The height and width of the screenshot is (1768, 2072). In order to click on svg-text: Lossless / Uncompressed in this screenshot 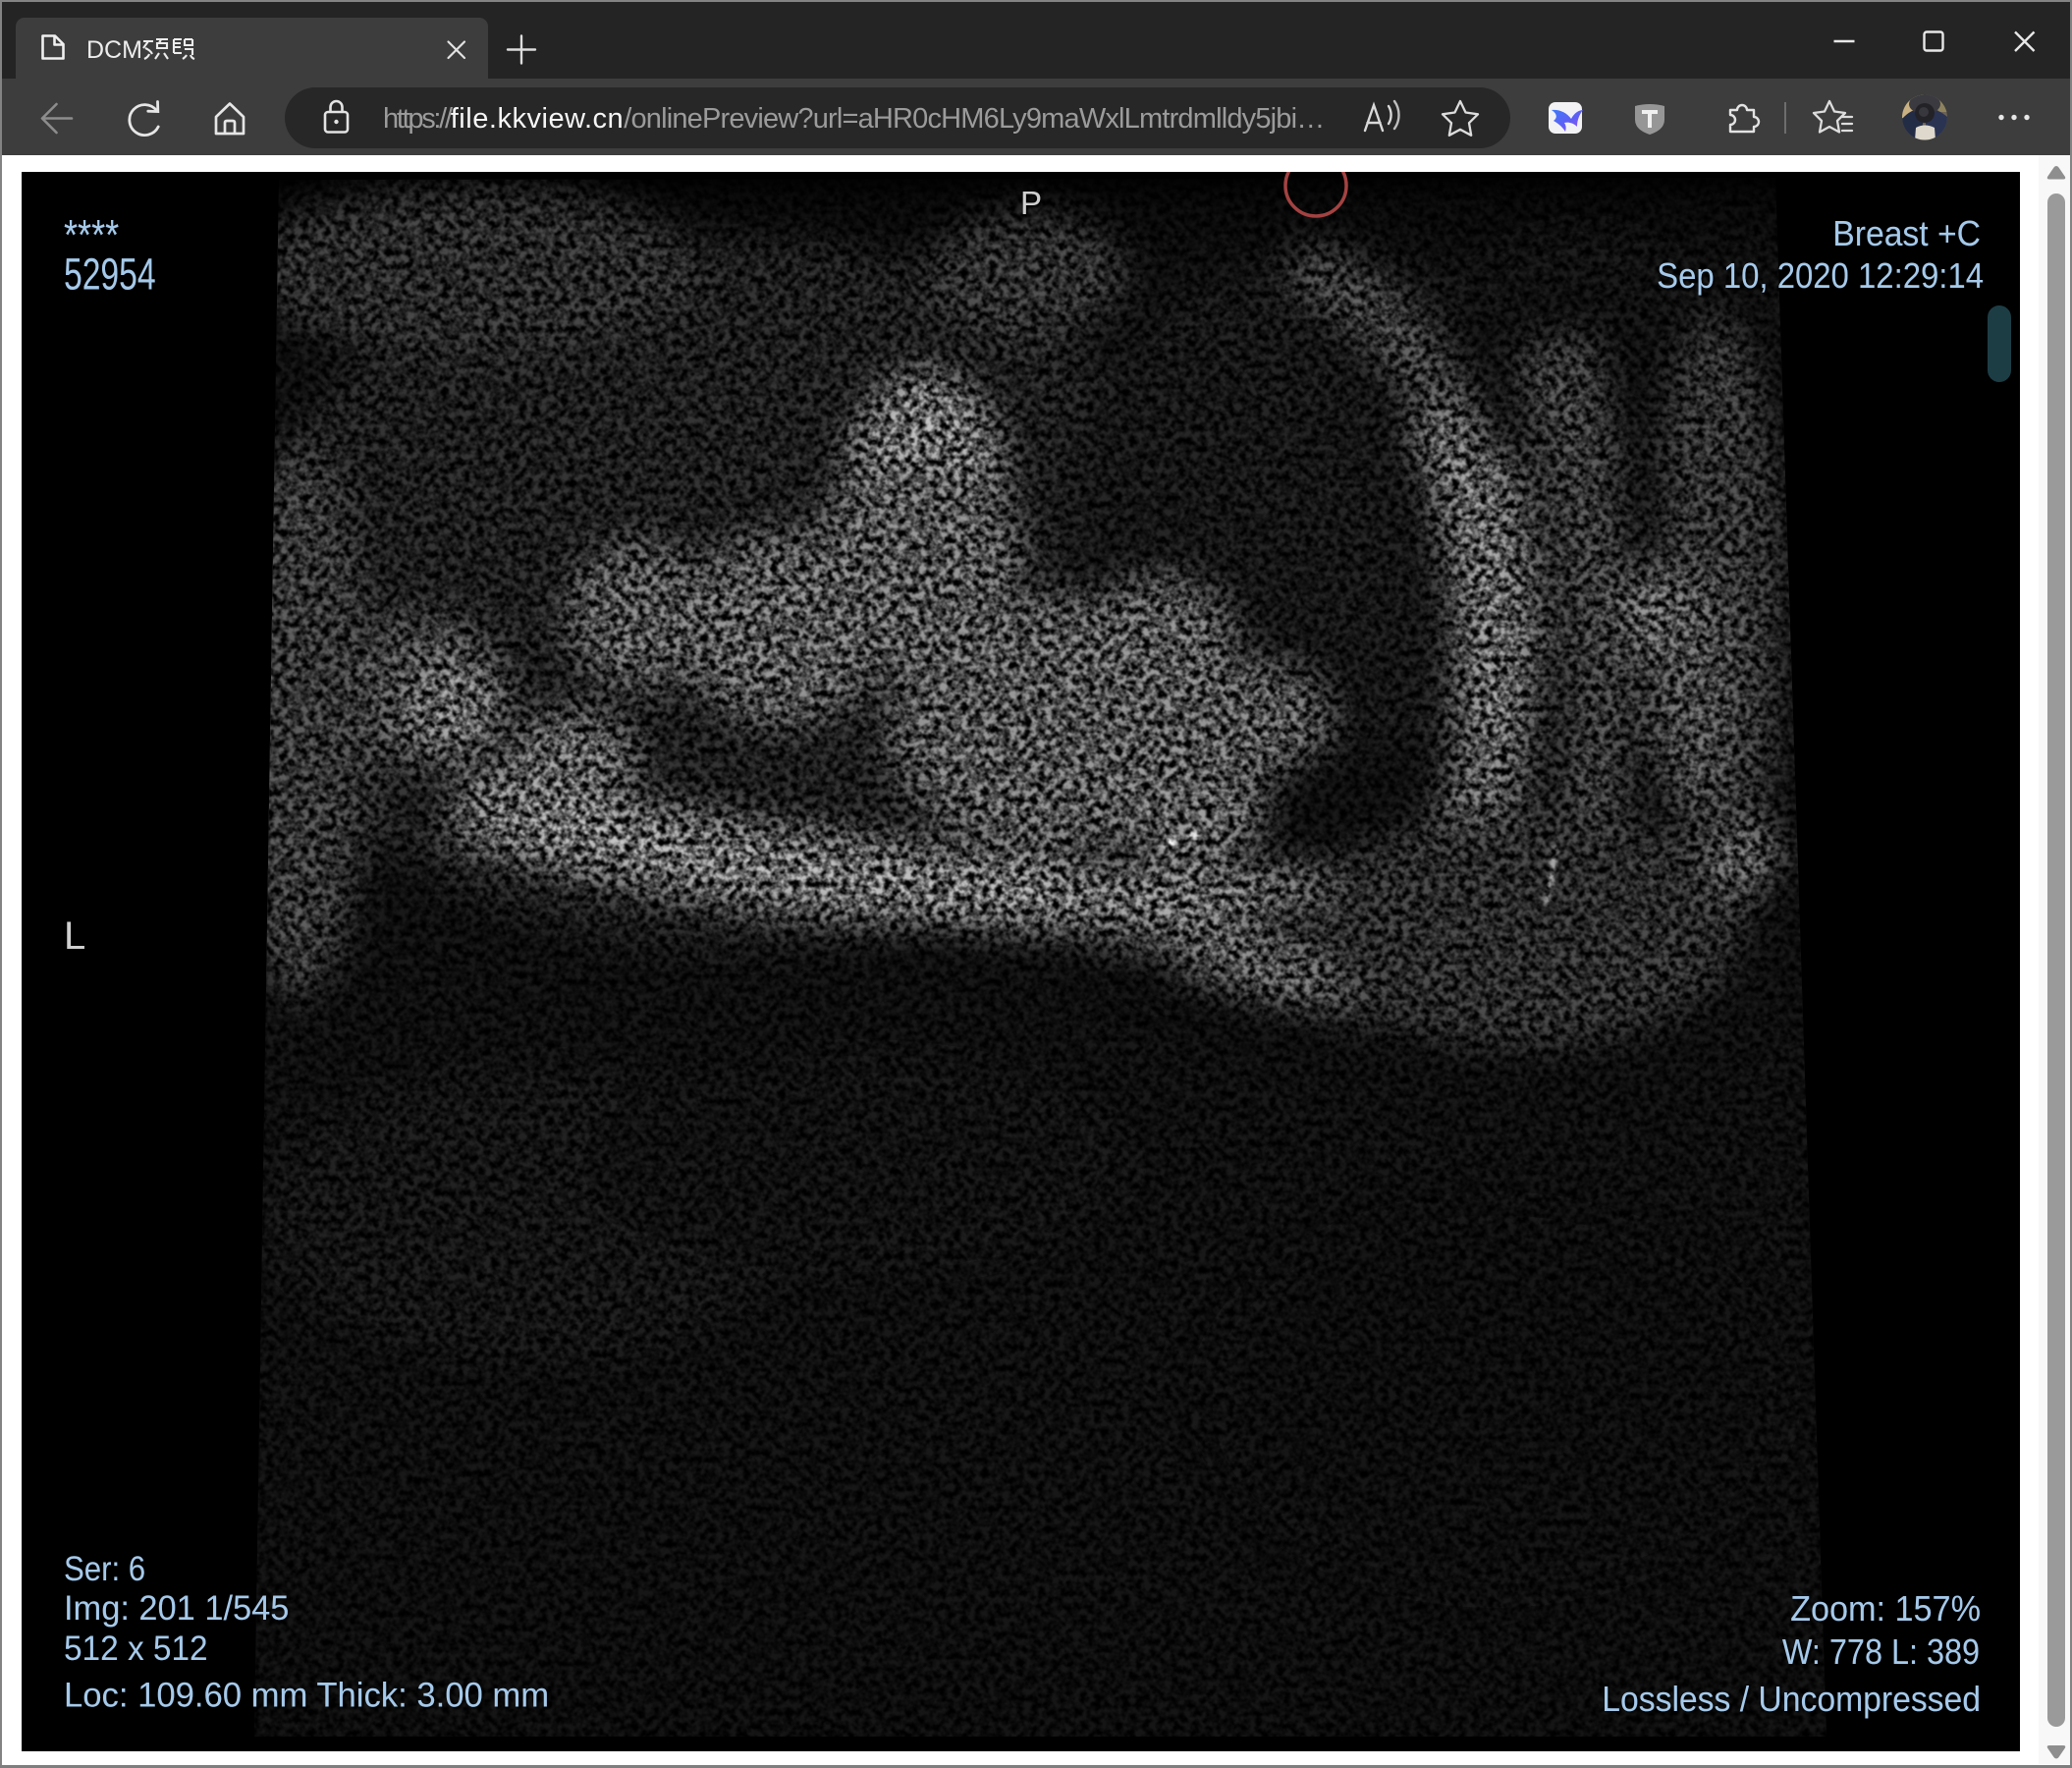, I will do `click(1792, 1699)`.